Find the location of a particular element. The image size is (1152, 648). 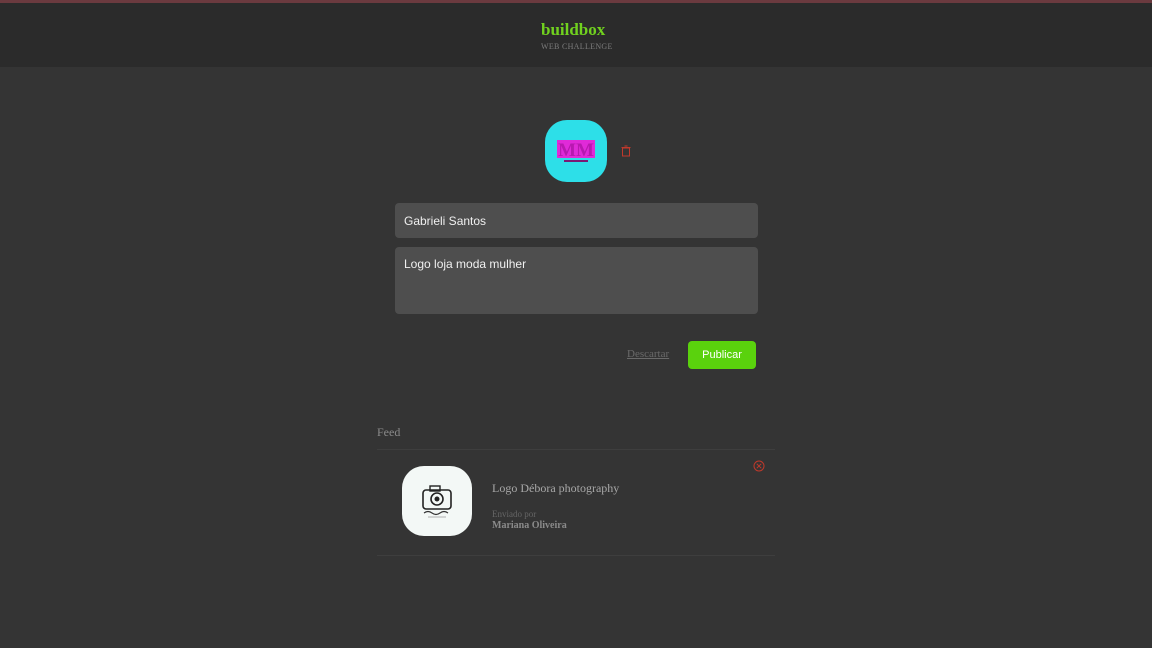

app-header: buildbox WEB CHALLENGE is located at coordinates (576, 35).